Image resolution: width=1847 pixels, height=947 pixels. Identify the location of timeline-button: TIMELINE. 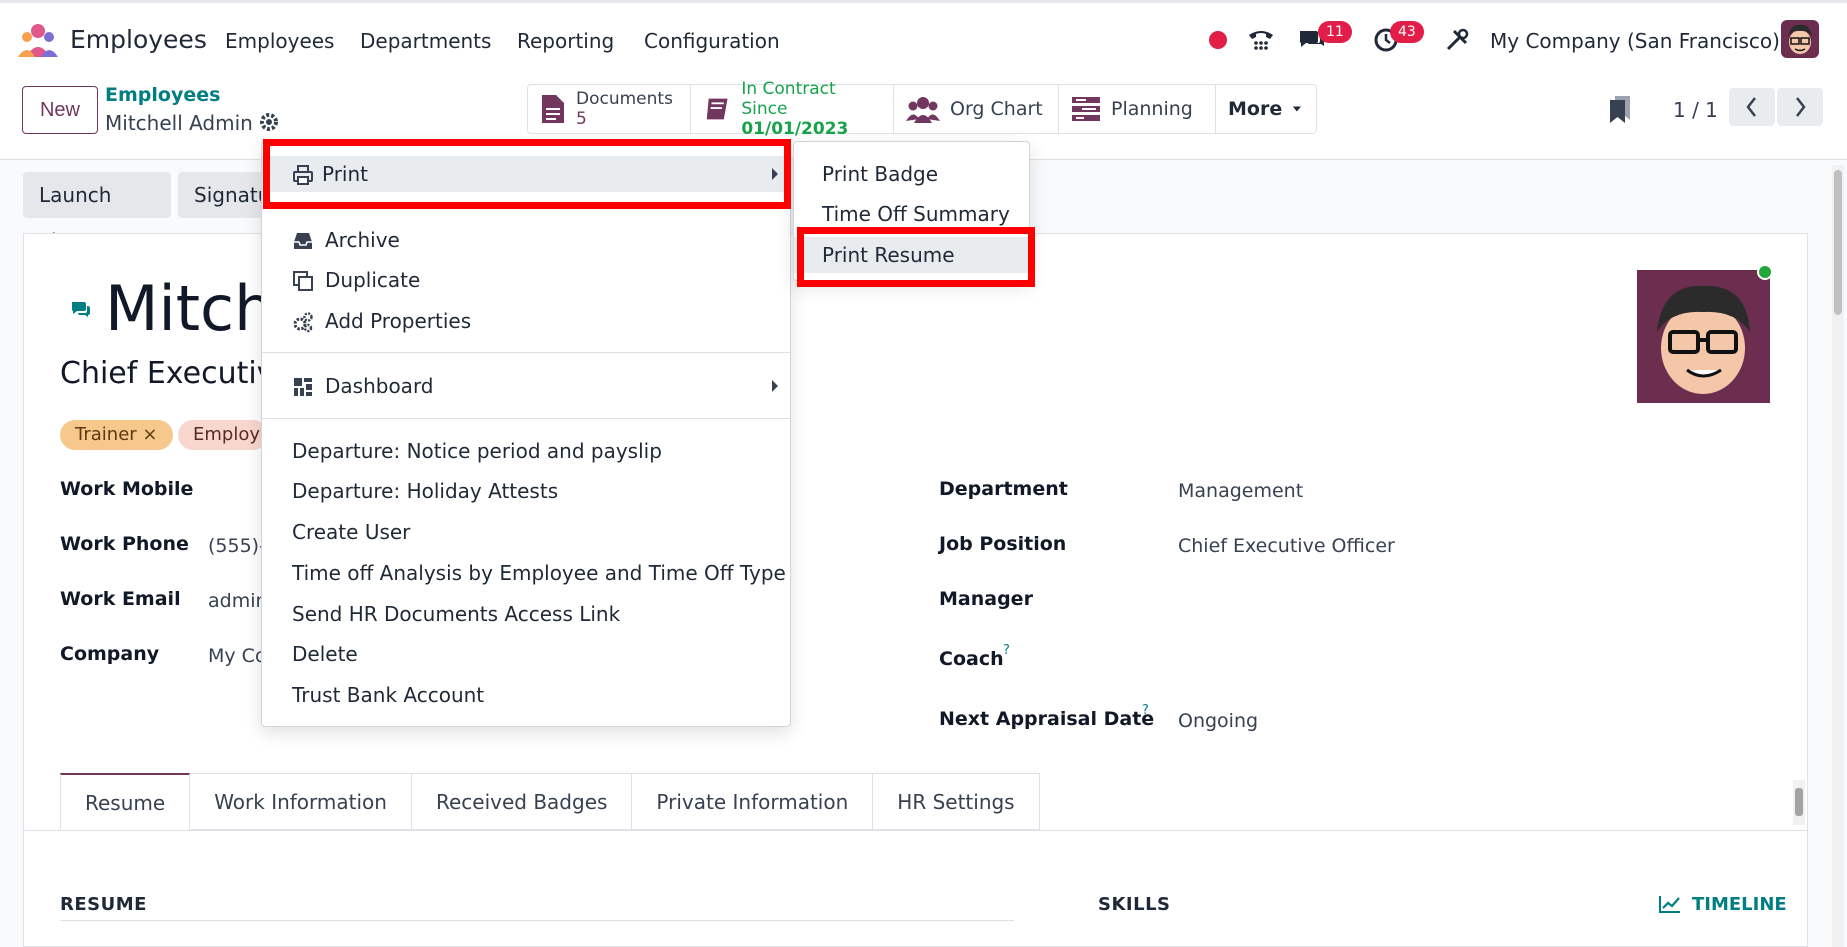
(1739, 904).